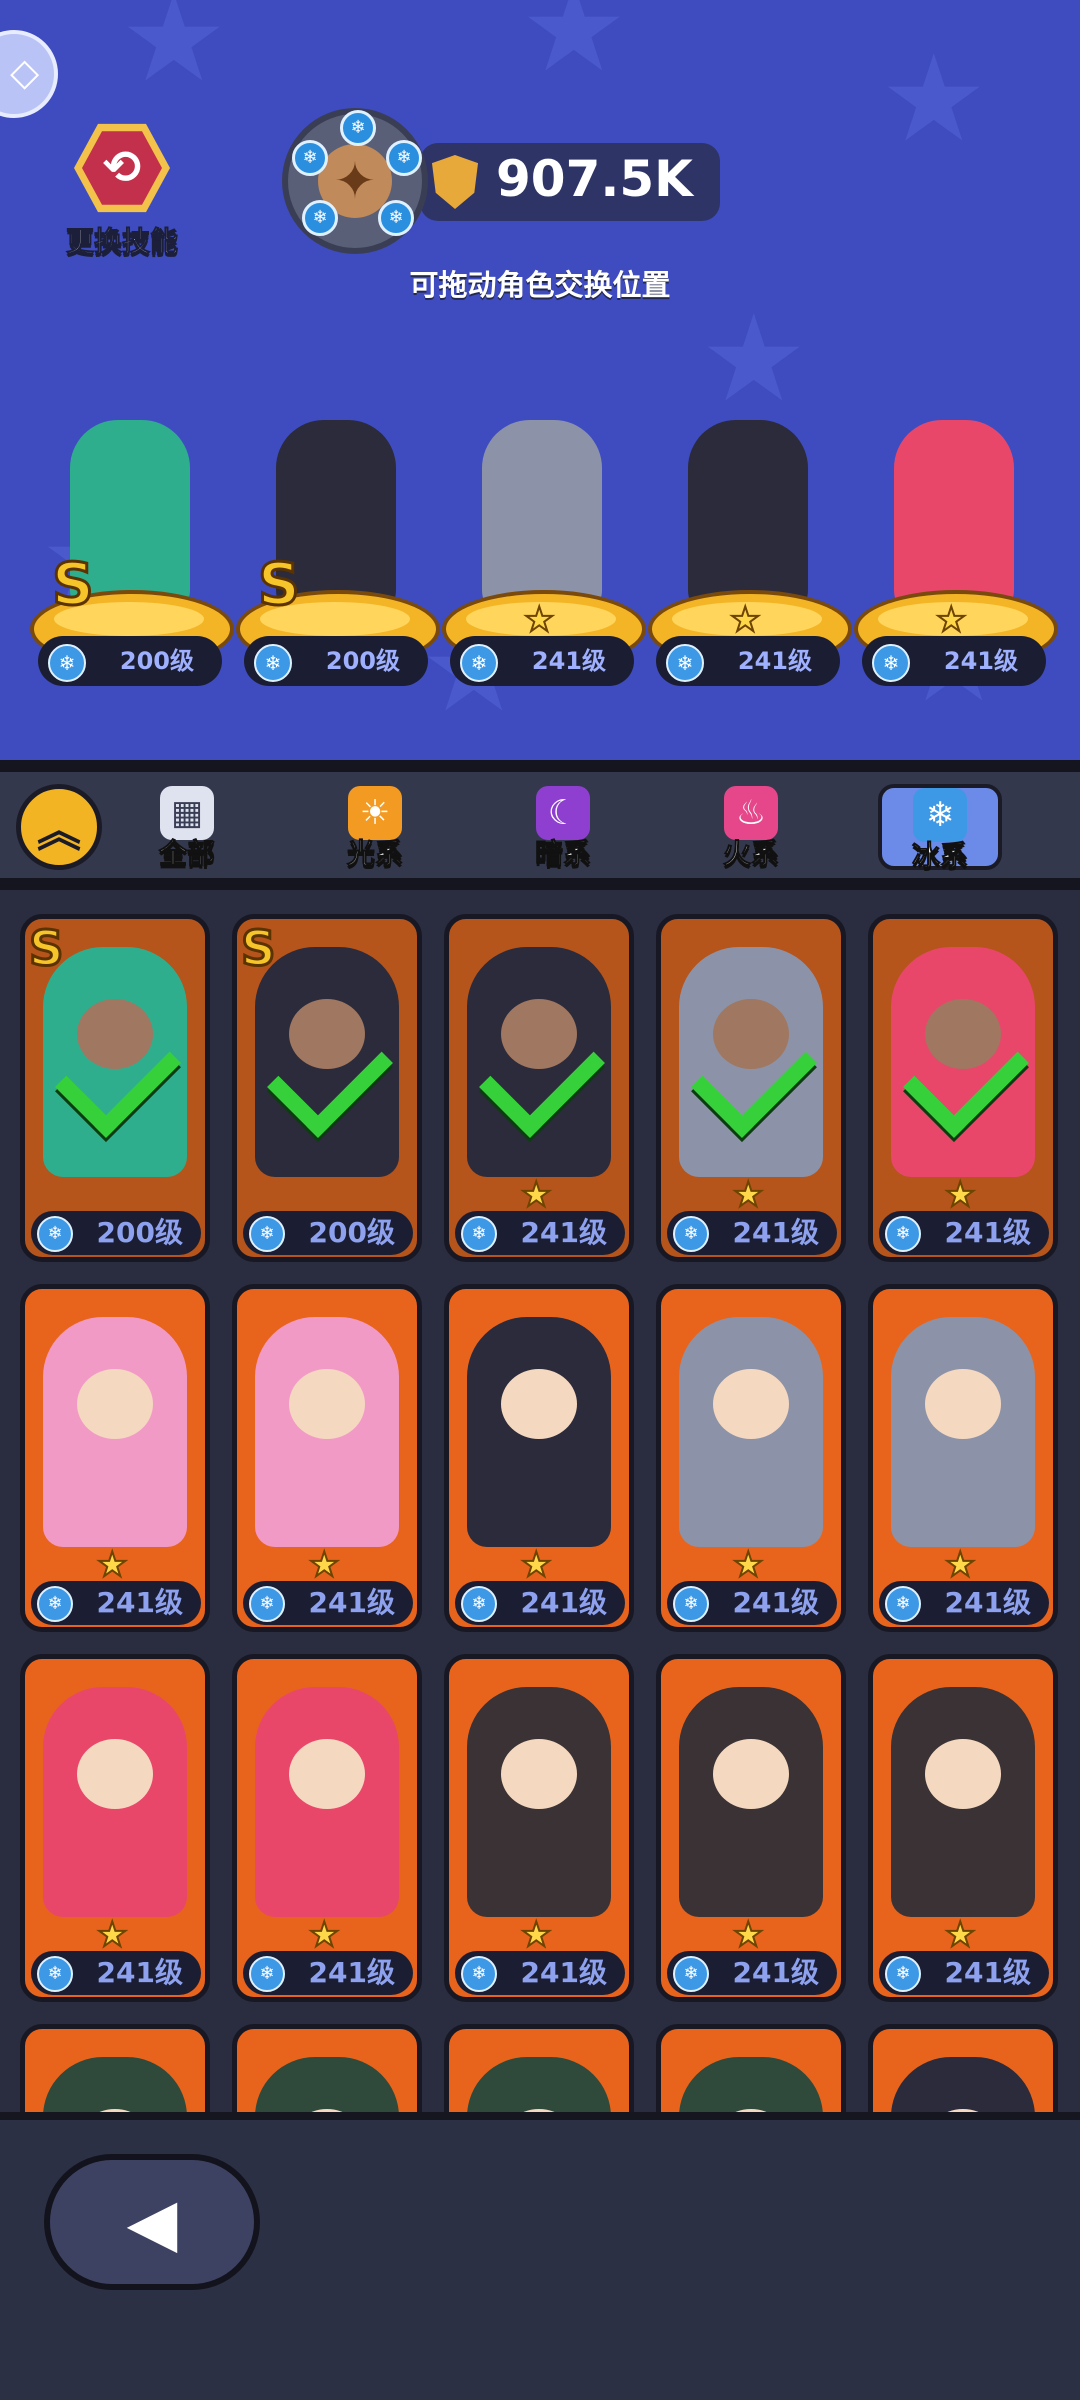 This screenshot has height=2400, width=1080. I want to click on element-filter-bar: ︽ ▦ 全部 ☀ 光系 ☾ 暗系 ♨ 火系 ❄ 冰系, so click(540, 827).